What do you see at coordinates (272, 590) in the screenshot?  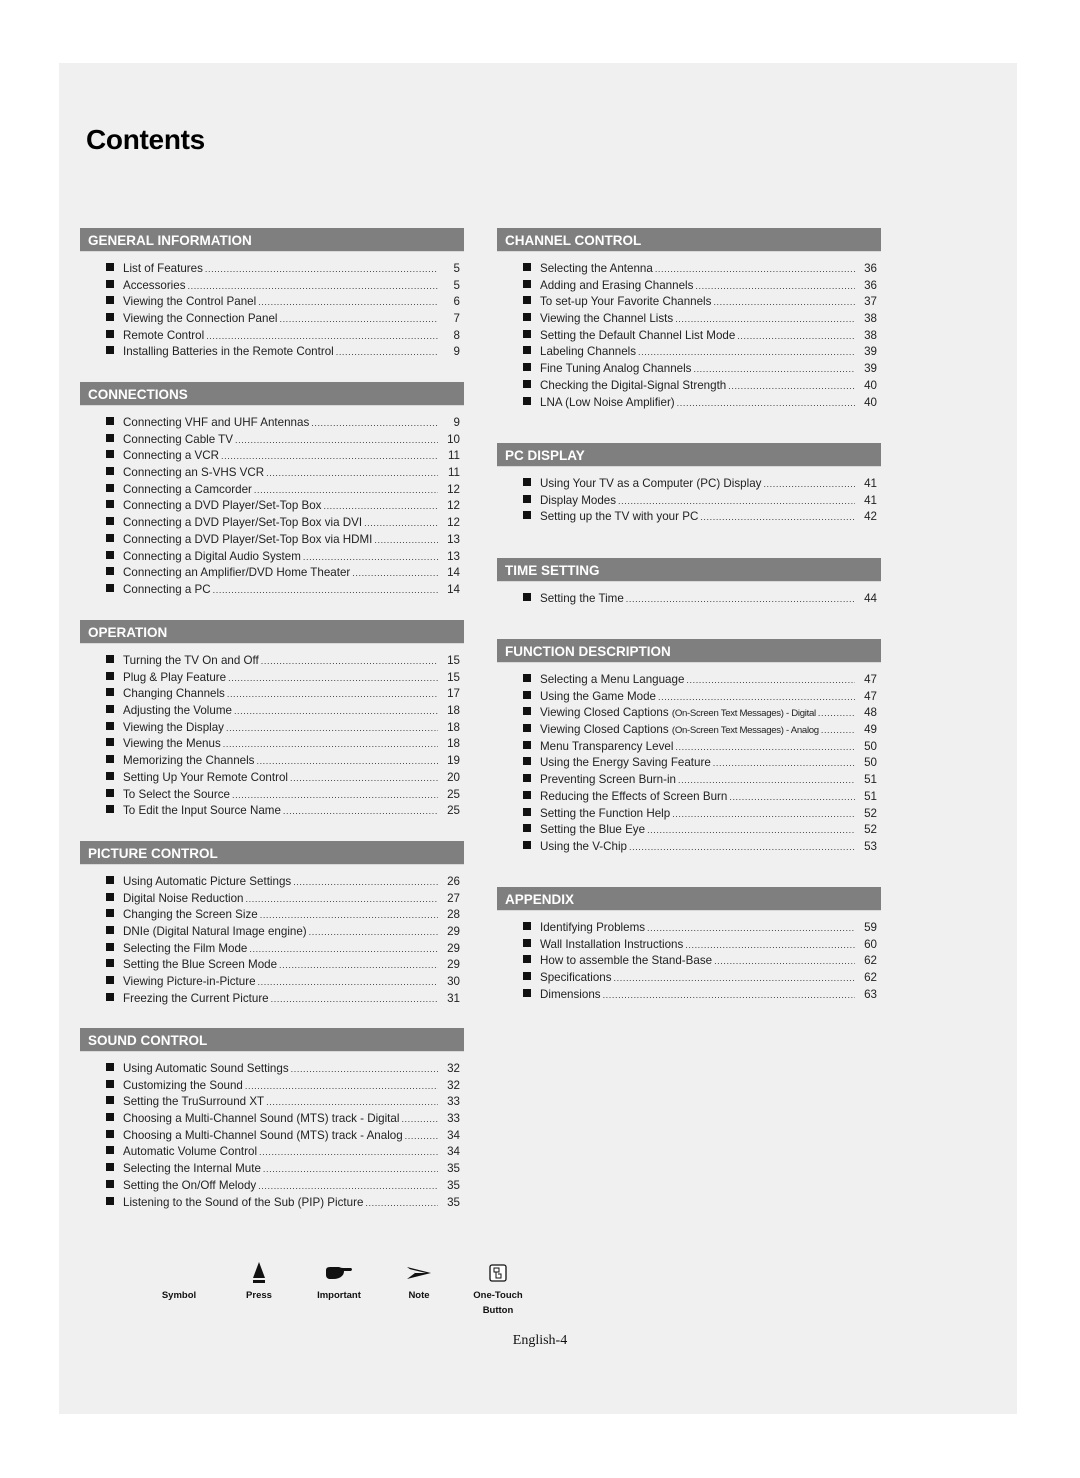 I see `toc-entry: Connecting a PC 14` at bounding box center [272, 590].